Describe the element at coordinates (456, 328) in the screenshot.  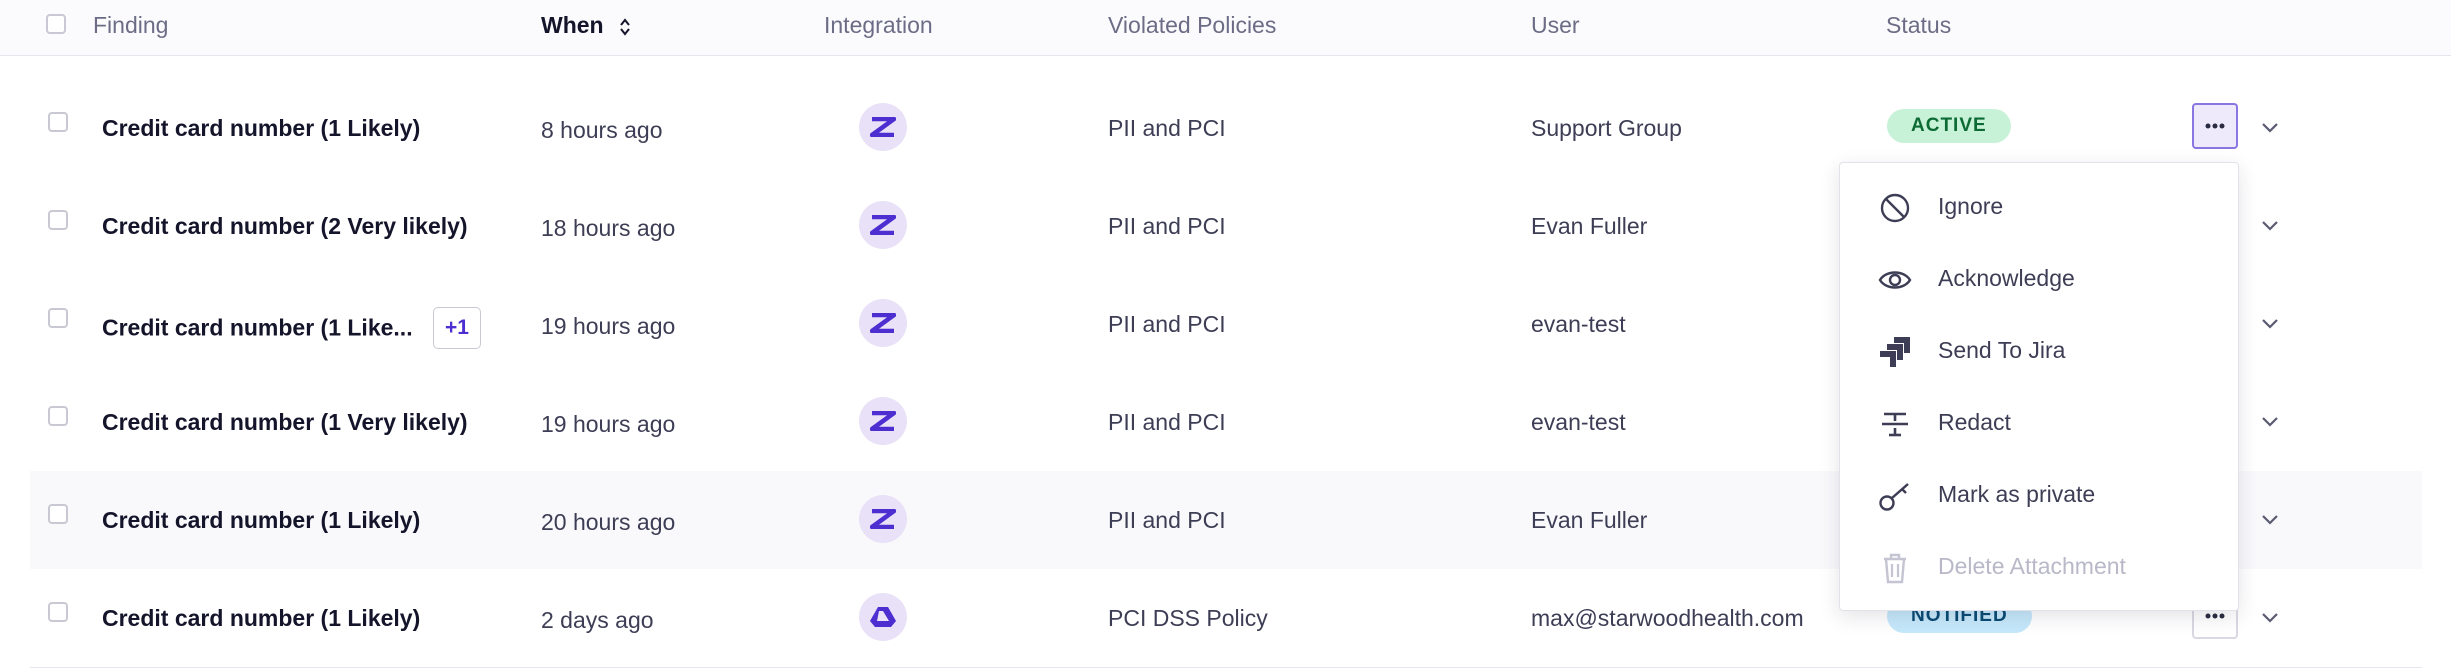
I see `extra-findings-badge: +1` at that location.